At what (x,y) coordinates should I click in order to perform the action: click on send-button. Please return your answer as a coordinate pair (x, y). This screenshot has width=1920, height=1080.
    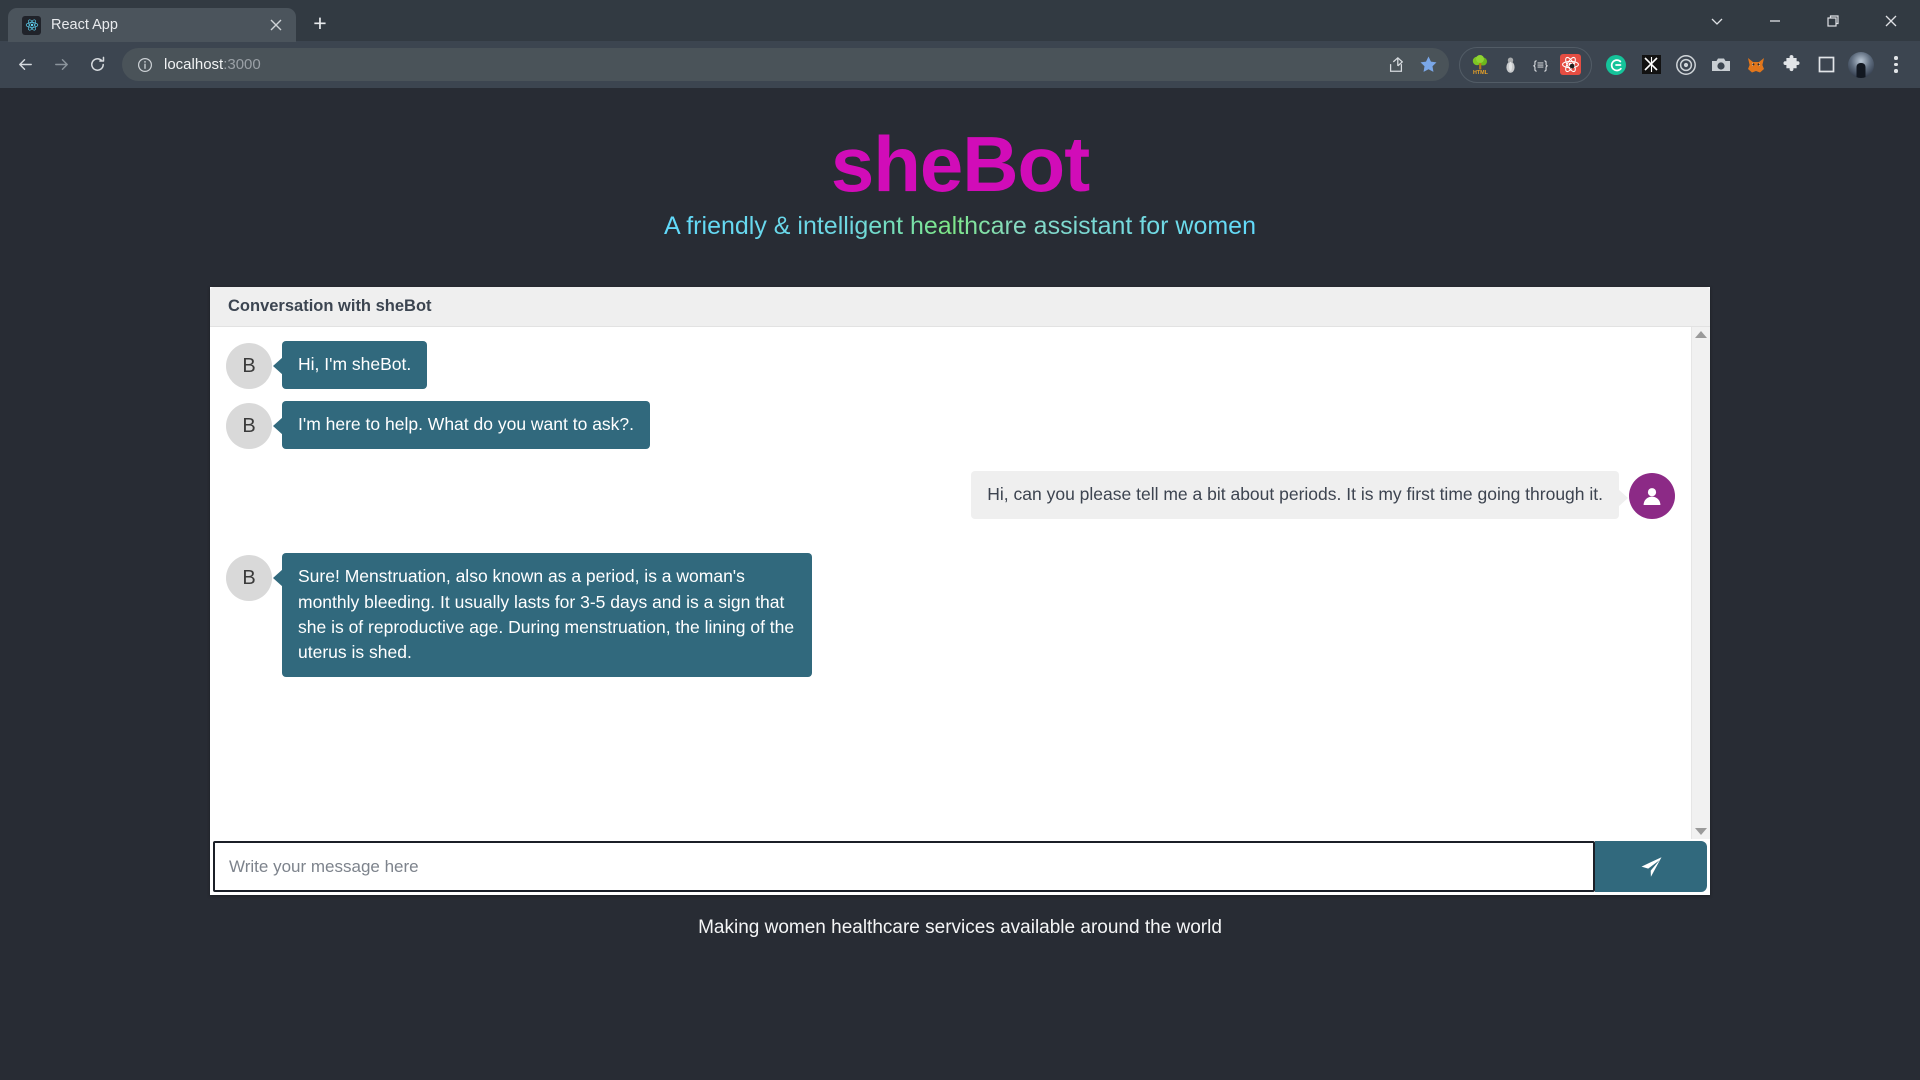
    Looking at the image, I should click on (1651, 867).